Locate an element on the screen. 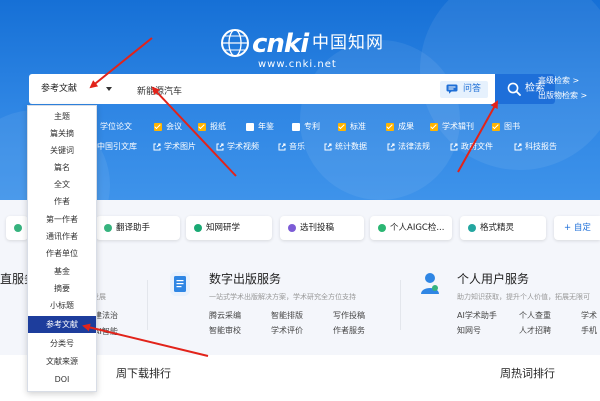 The width and height of the screenshot is (600, 401). logo-url: www.cnki.net is located at coordinates (297, 64).